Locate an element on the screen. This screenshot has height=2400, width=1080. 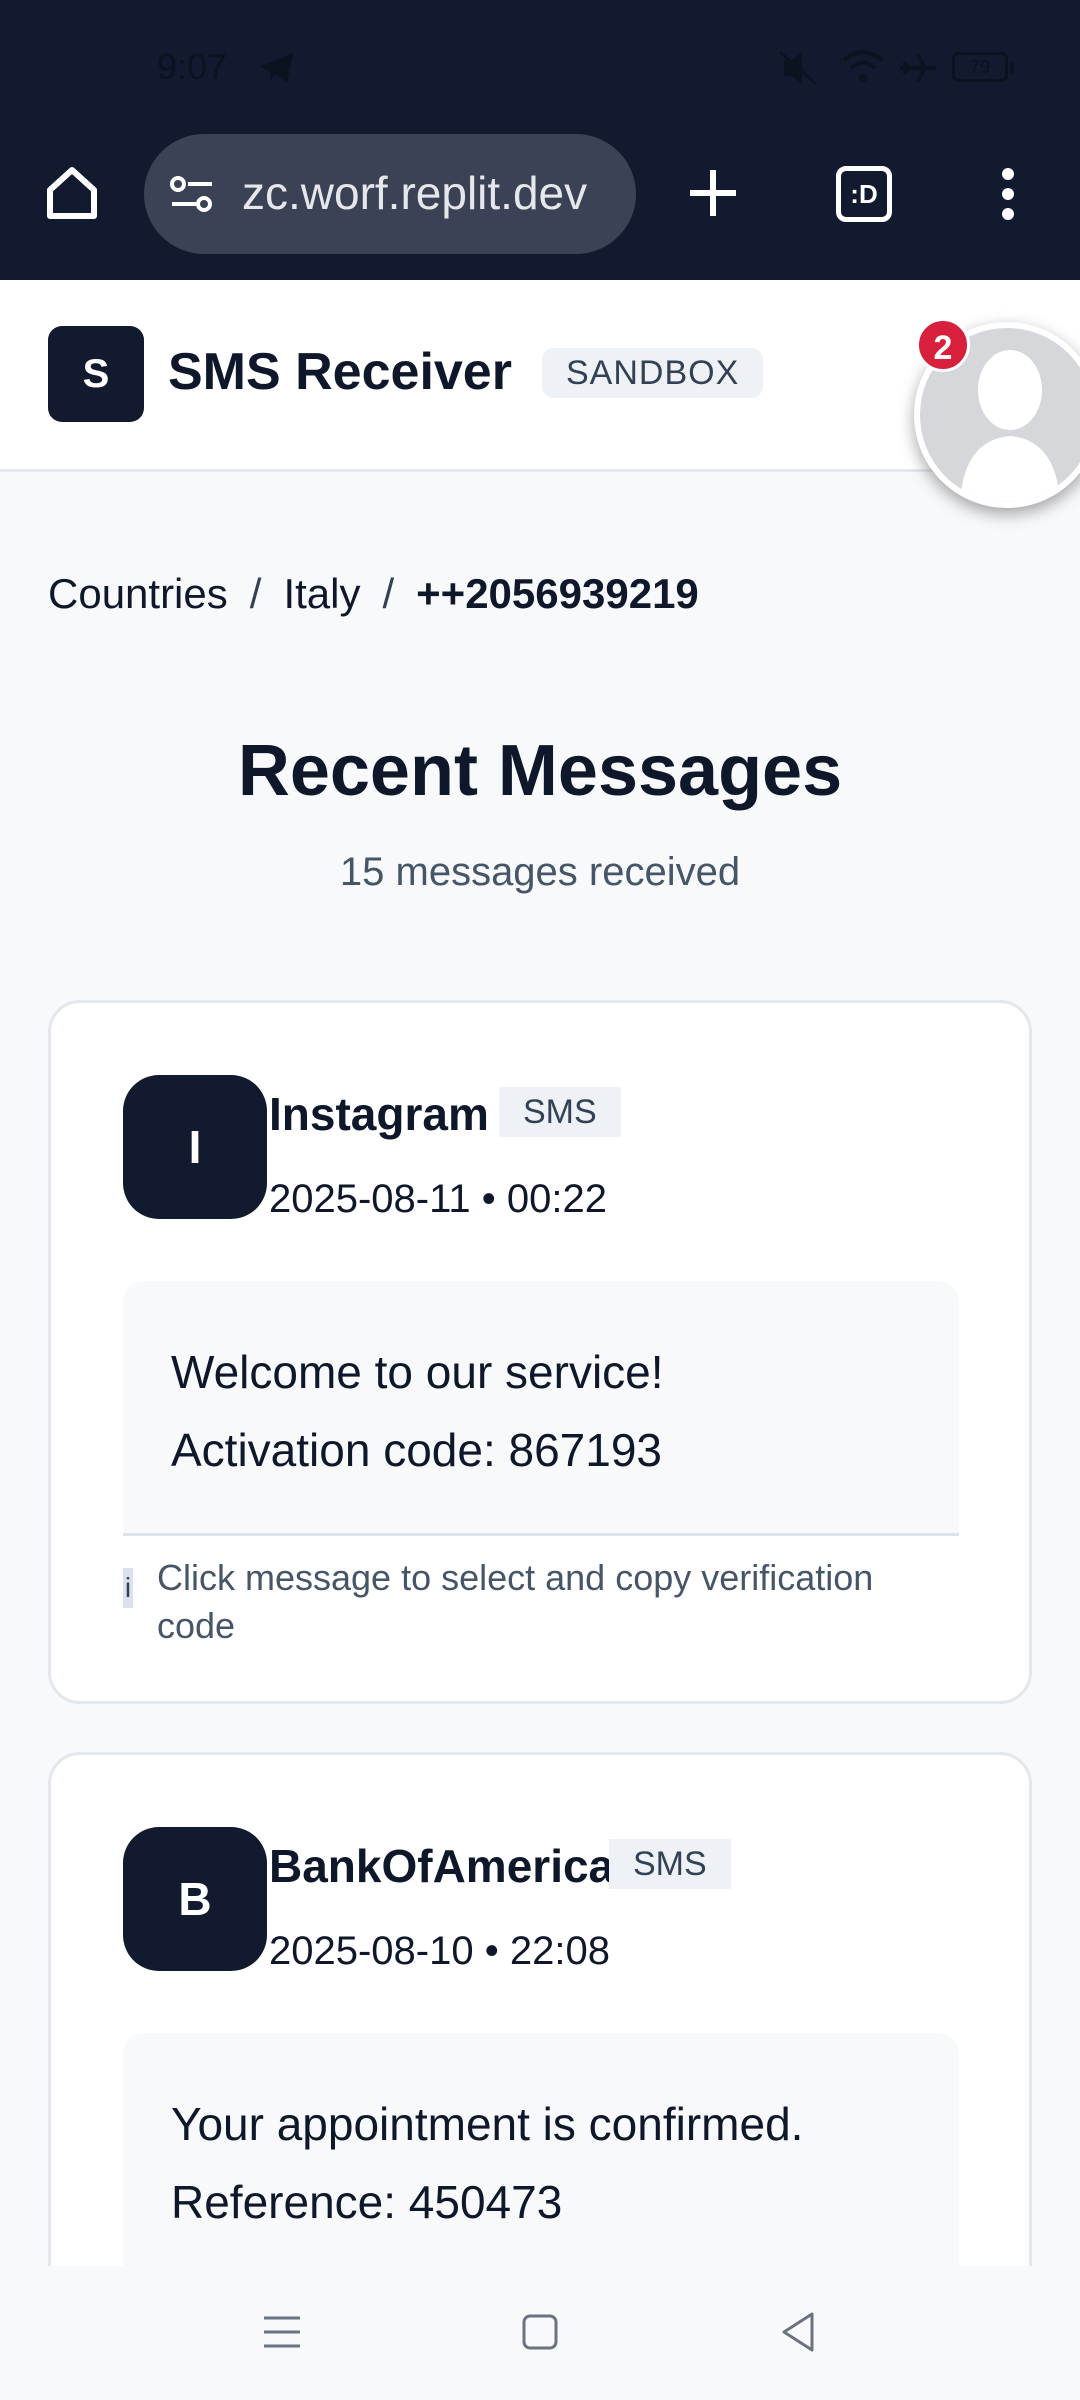
message-line: Reference: 450473 is located at coordinates (367, 2202).